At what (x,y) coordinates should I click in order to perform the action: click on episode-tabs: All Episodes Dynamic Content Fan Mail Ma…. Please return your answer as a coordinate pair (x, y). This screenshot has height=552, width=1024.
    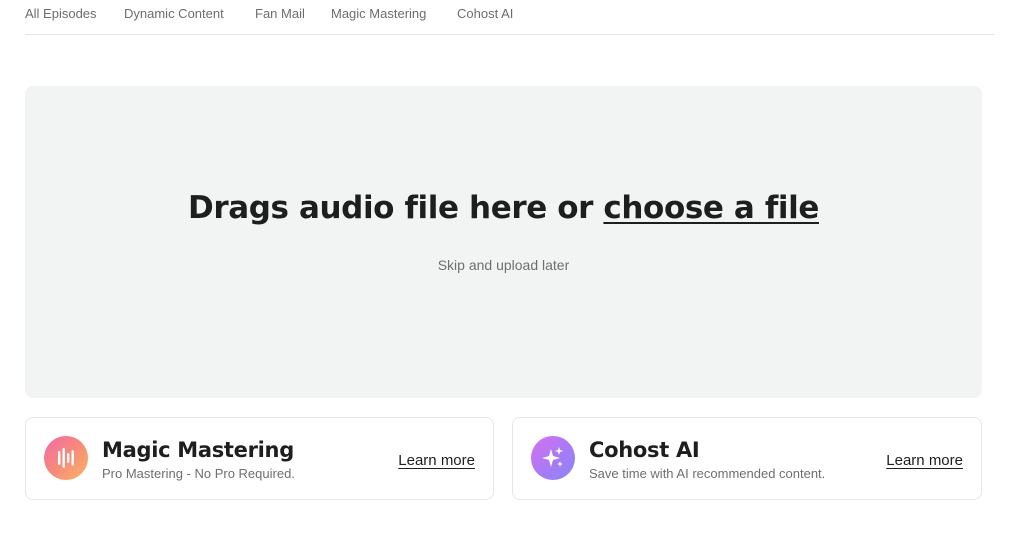
    Looking at the image, I should click on (510, 17).